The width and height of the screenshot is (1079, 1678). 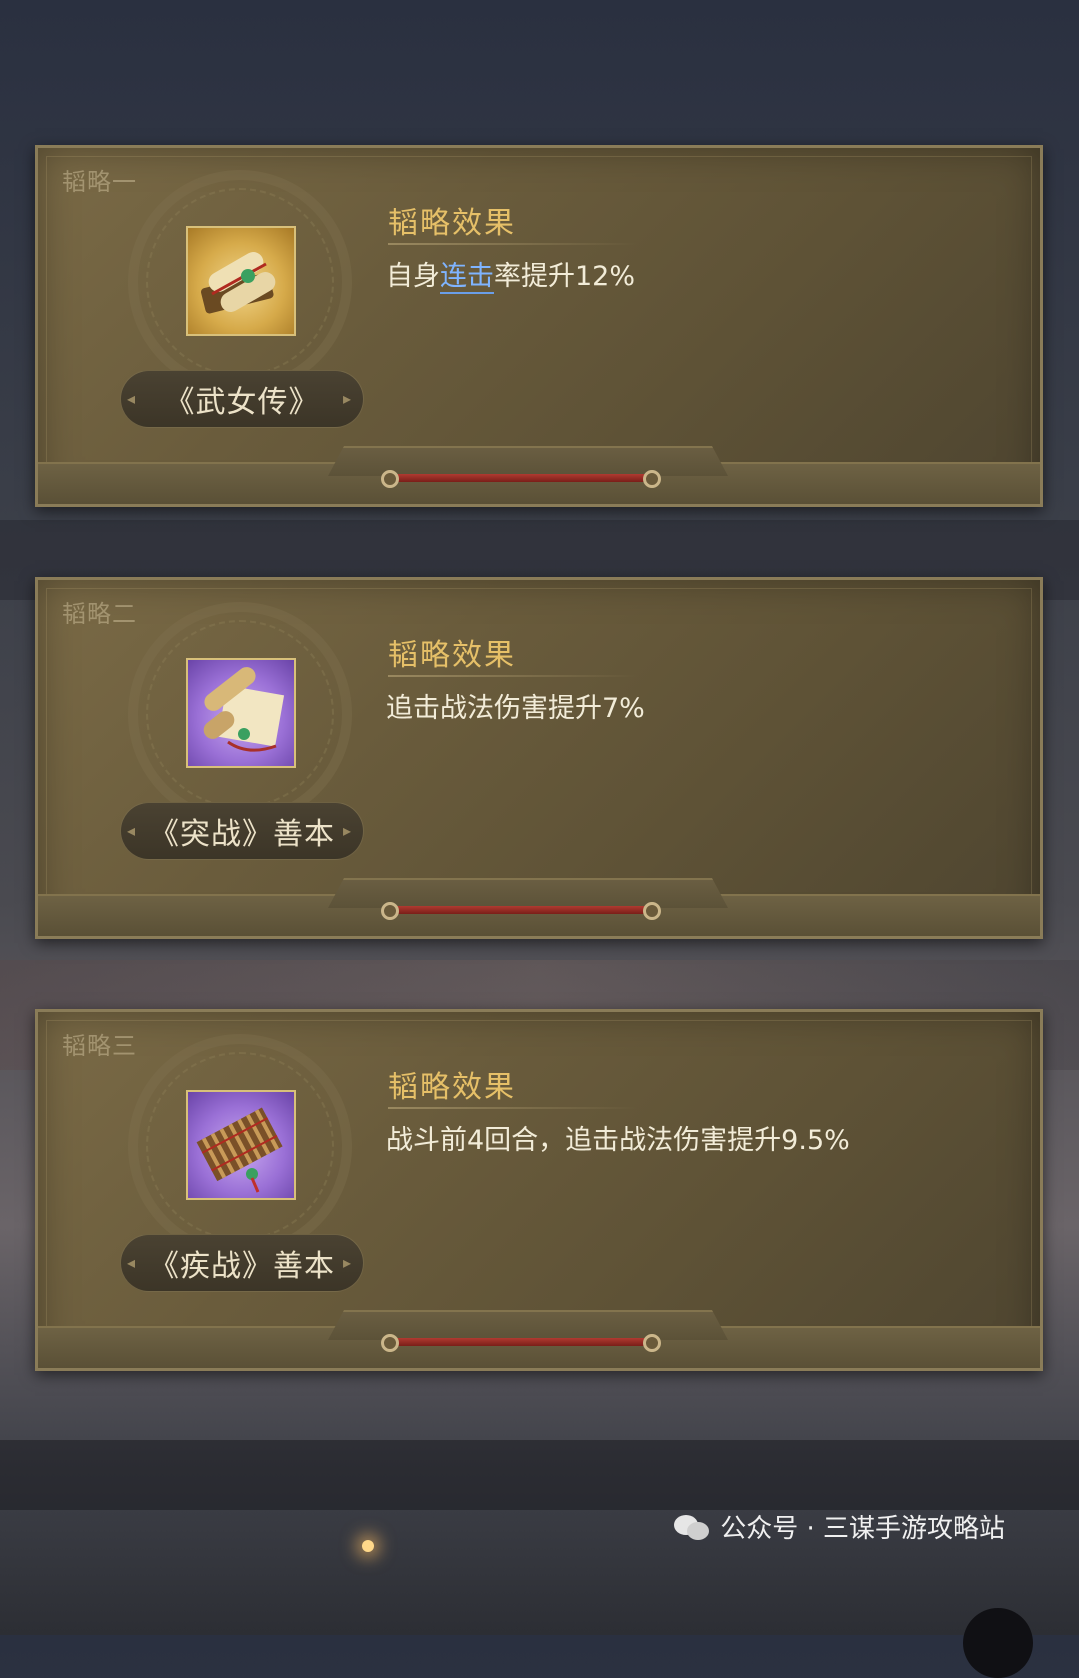 I want to click on item-name-plate: ◂ 《疾战》善本 ▸, so click(x=242, y=1263).